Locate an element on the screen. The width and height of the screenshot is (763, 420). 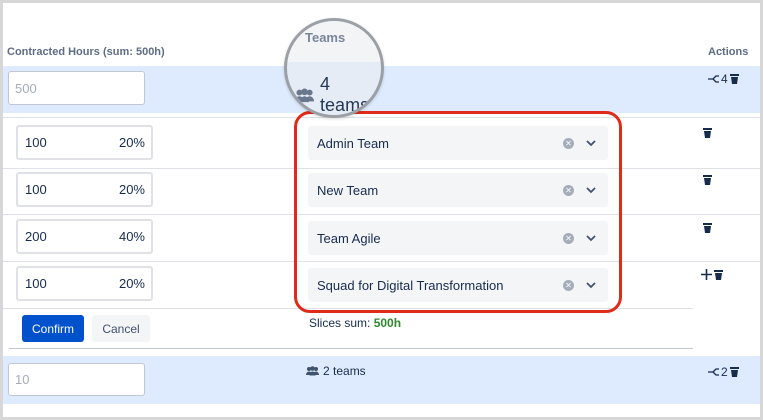
slice-hours-input: 200 40% is located at coordinates (84, 236).